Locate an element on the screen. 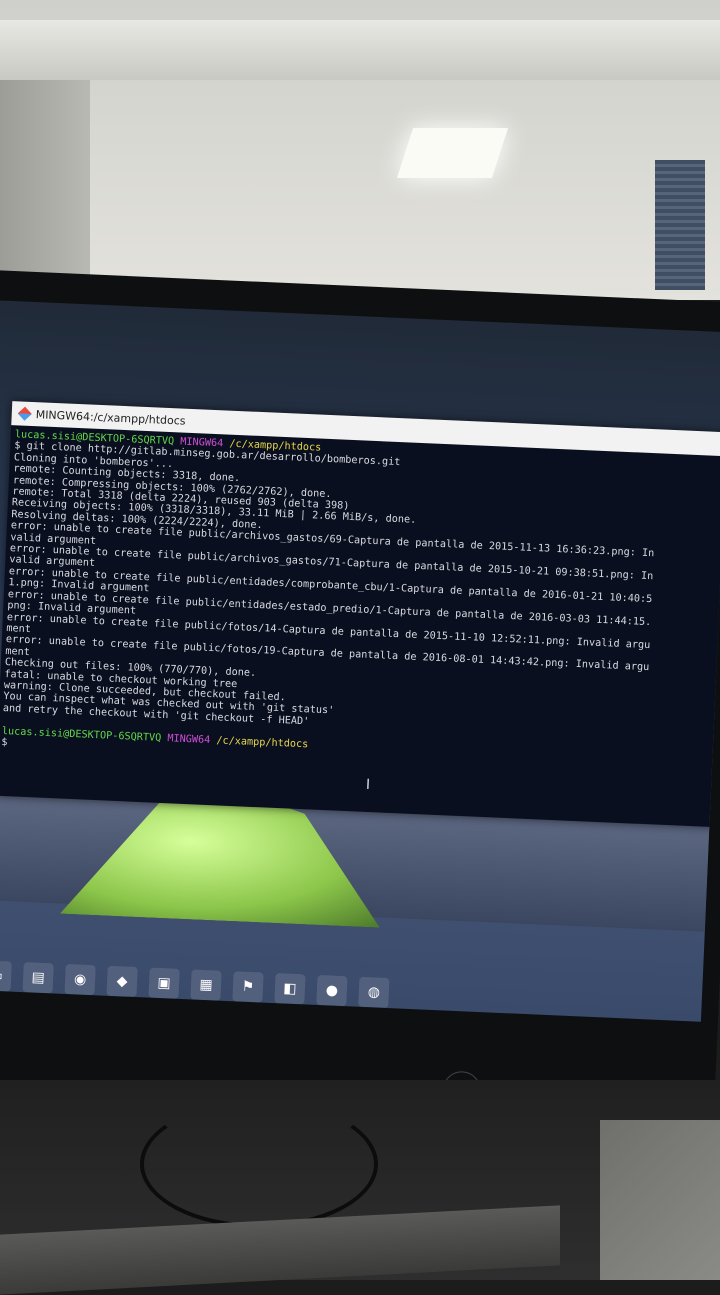  ceiling-light is located at coordinates (452, 153).